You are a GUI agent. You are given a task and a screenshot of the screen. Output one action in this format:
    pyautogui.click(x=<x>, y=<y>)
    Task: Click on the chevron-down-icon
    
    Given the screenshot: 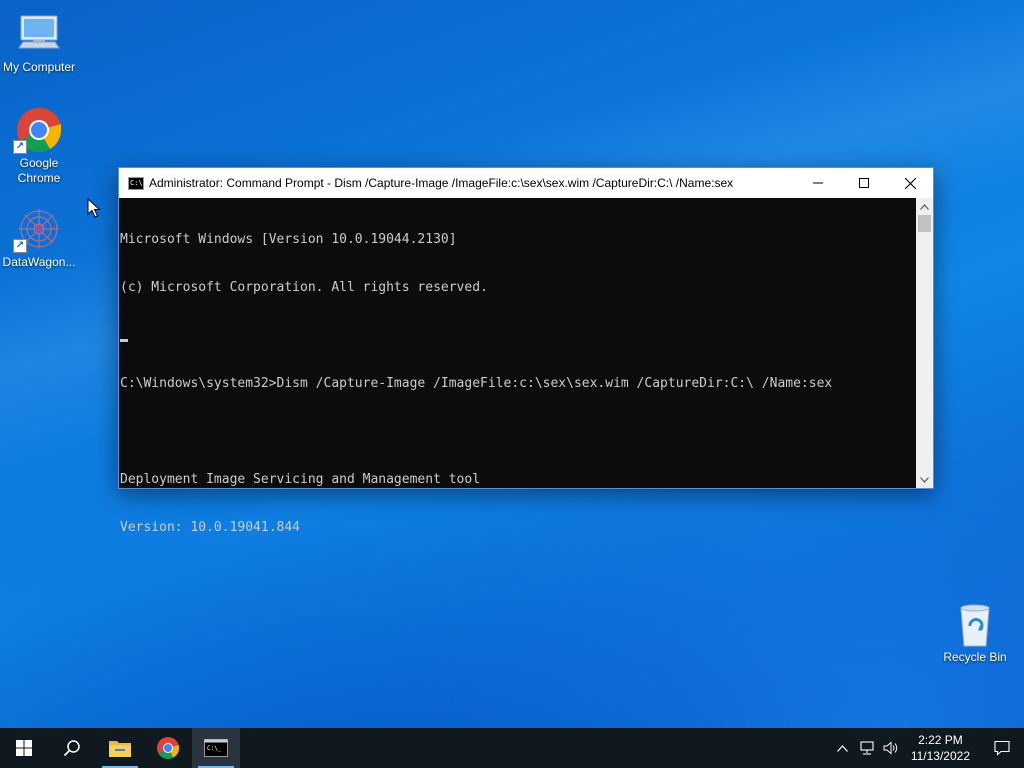 What is the action you would take?
    pyautogui.click(x=924, y=479)
    